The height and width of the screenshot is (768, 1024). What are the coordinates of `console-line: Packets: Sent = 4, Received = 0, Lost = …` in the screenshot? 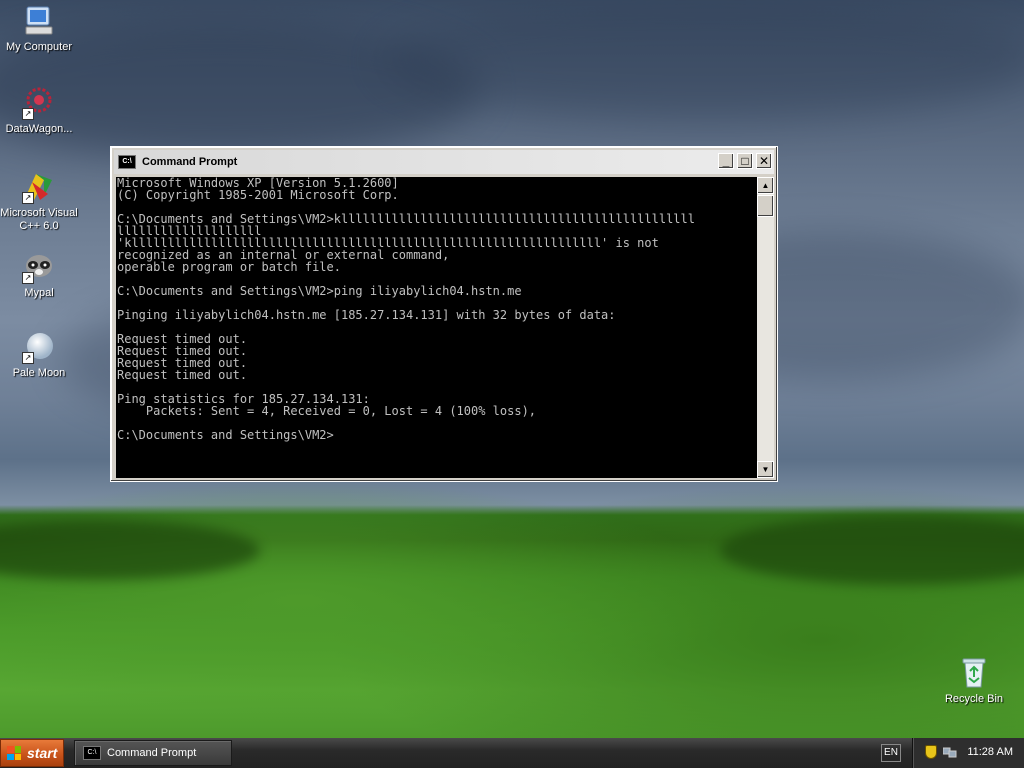 It's located at (327, 411).